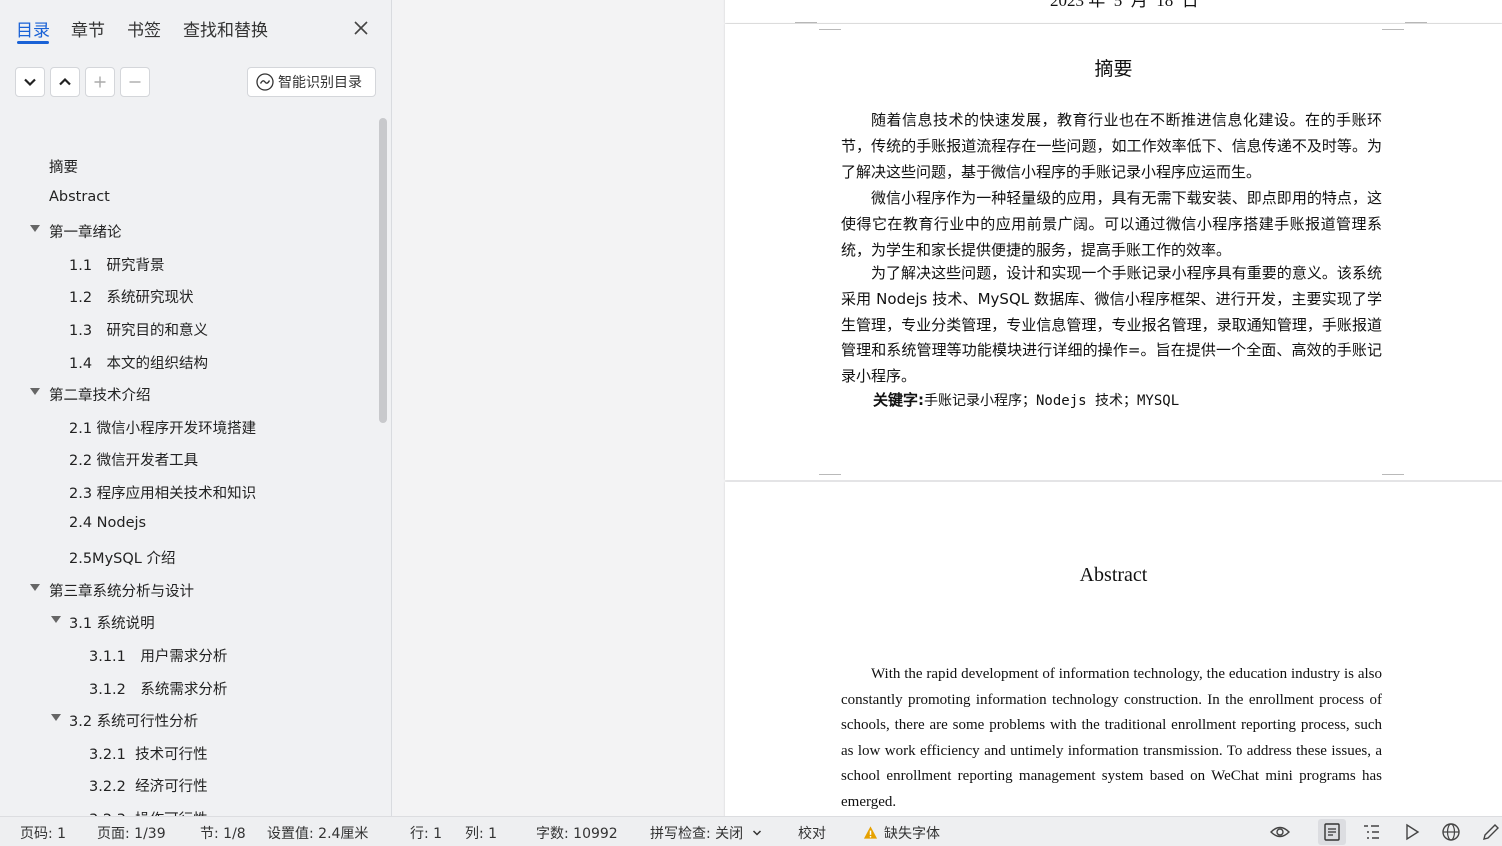 The height and width of the screenshot is (846, 1502). What do you see at coordinates (33, 42) in the screenshot?
I see `active-tab-indicator` at bounding box center [33, 42].